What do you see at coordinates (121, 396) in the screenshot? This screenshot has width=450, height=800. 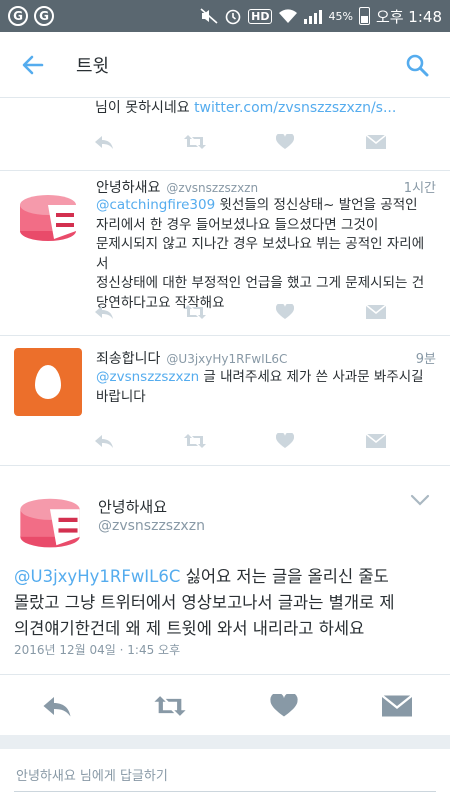 I see `tweet-body-line: 바랍니다` at bounding box center [121, 396].